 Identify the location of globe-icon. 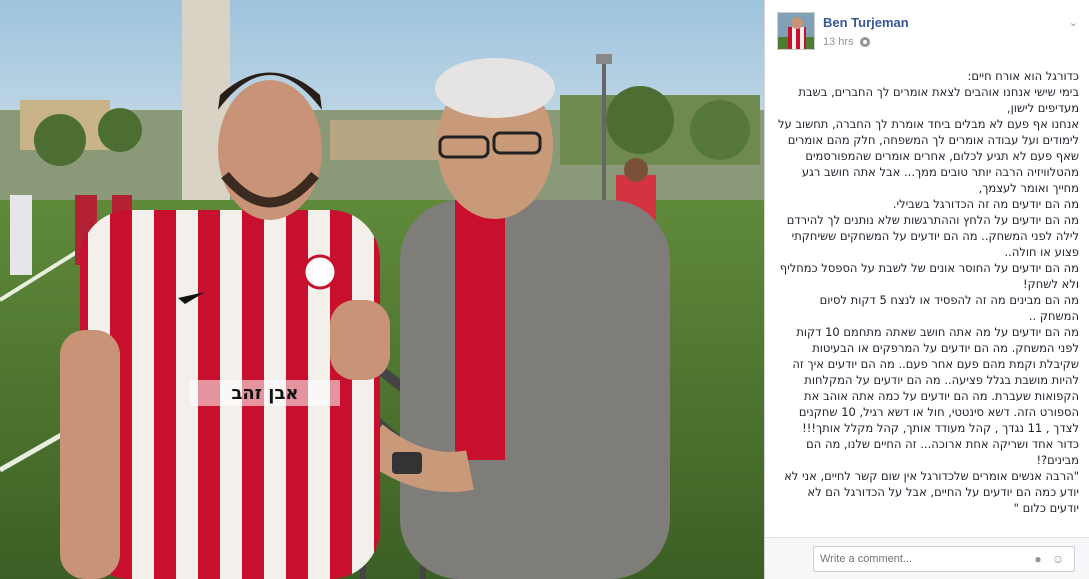
(864, 42).